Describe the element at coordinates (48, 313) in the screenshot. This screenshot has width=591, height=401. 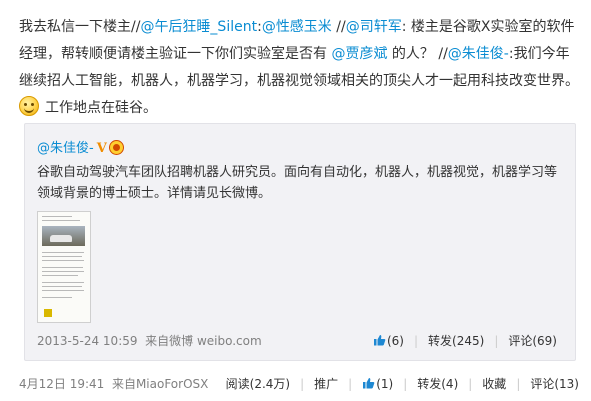
I see `weibo-mark-icon` at that location.